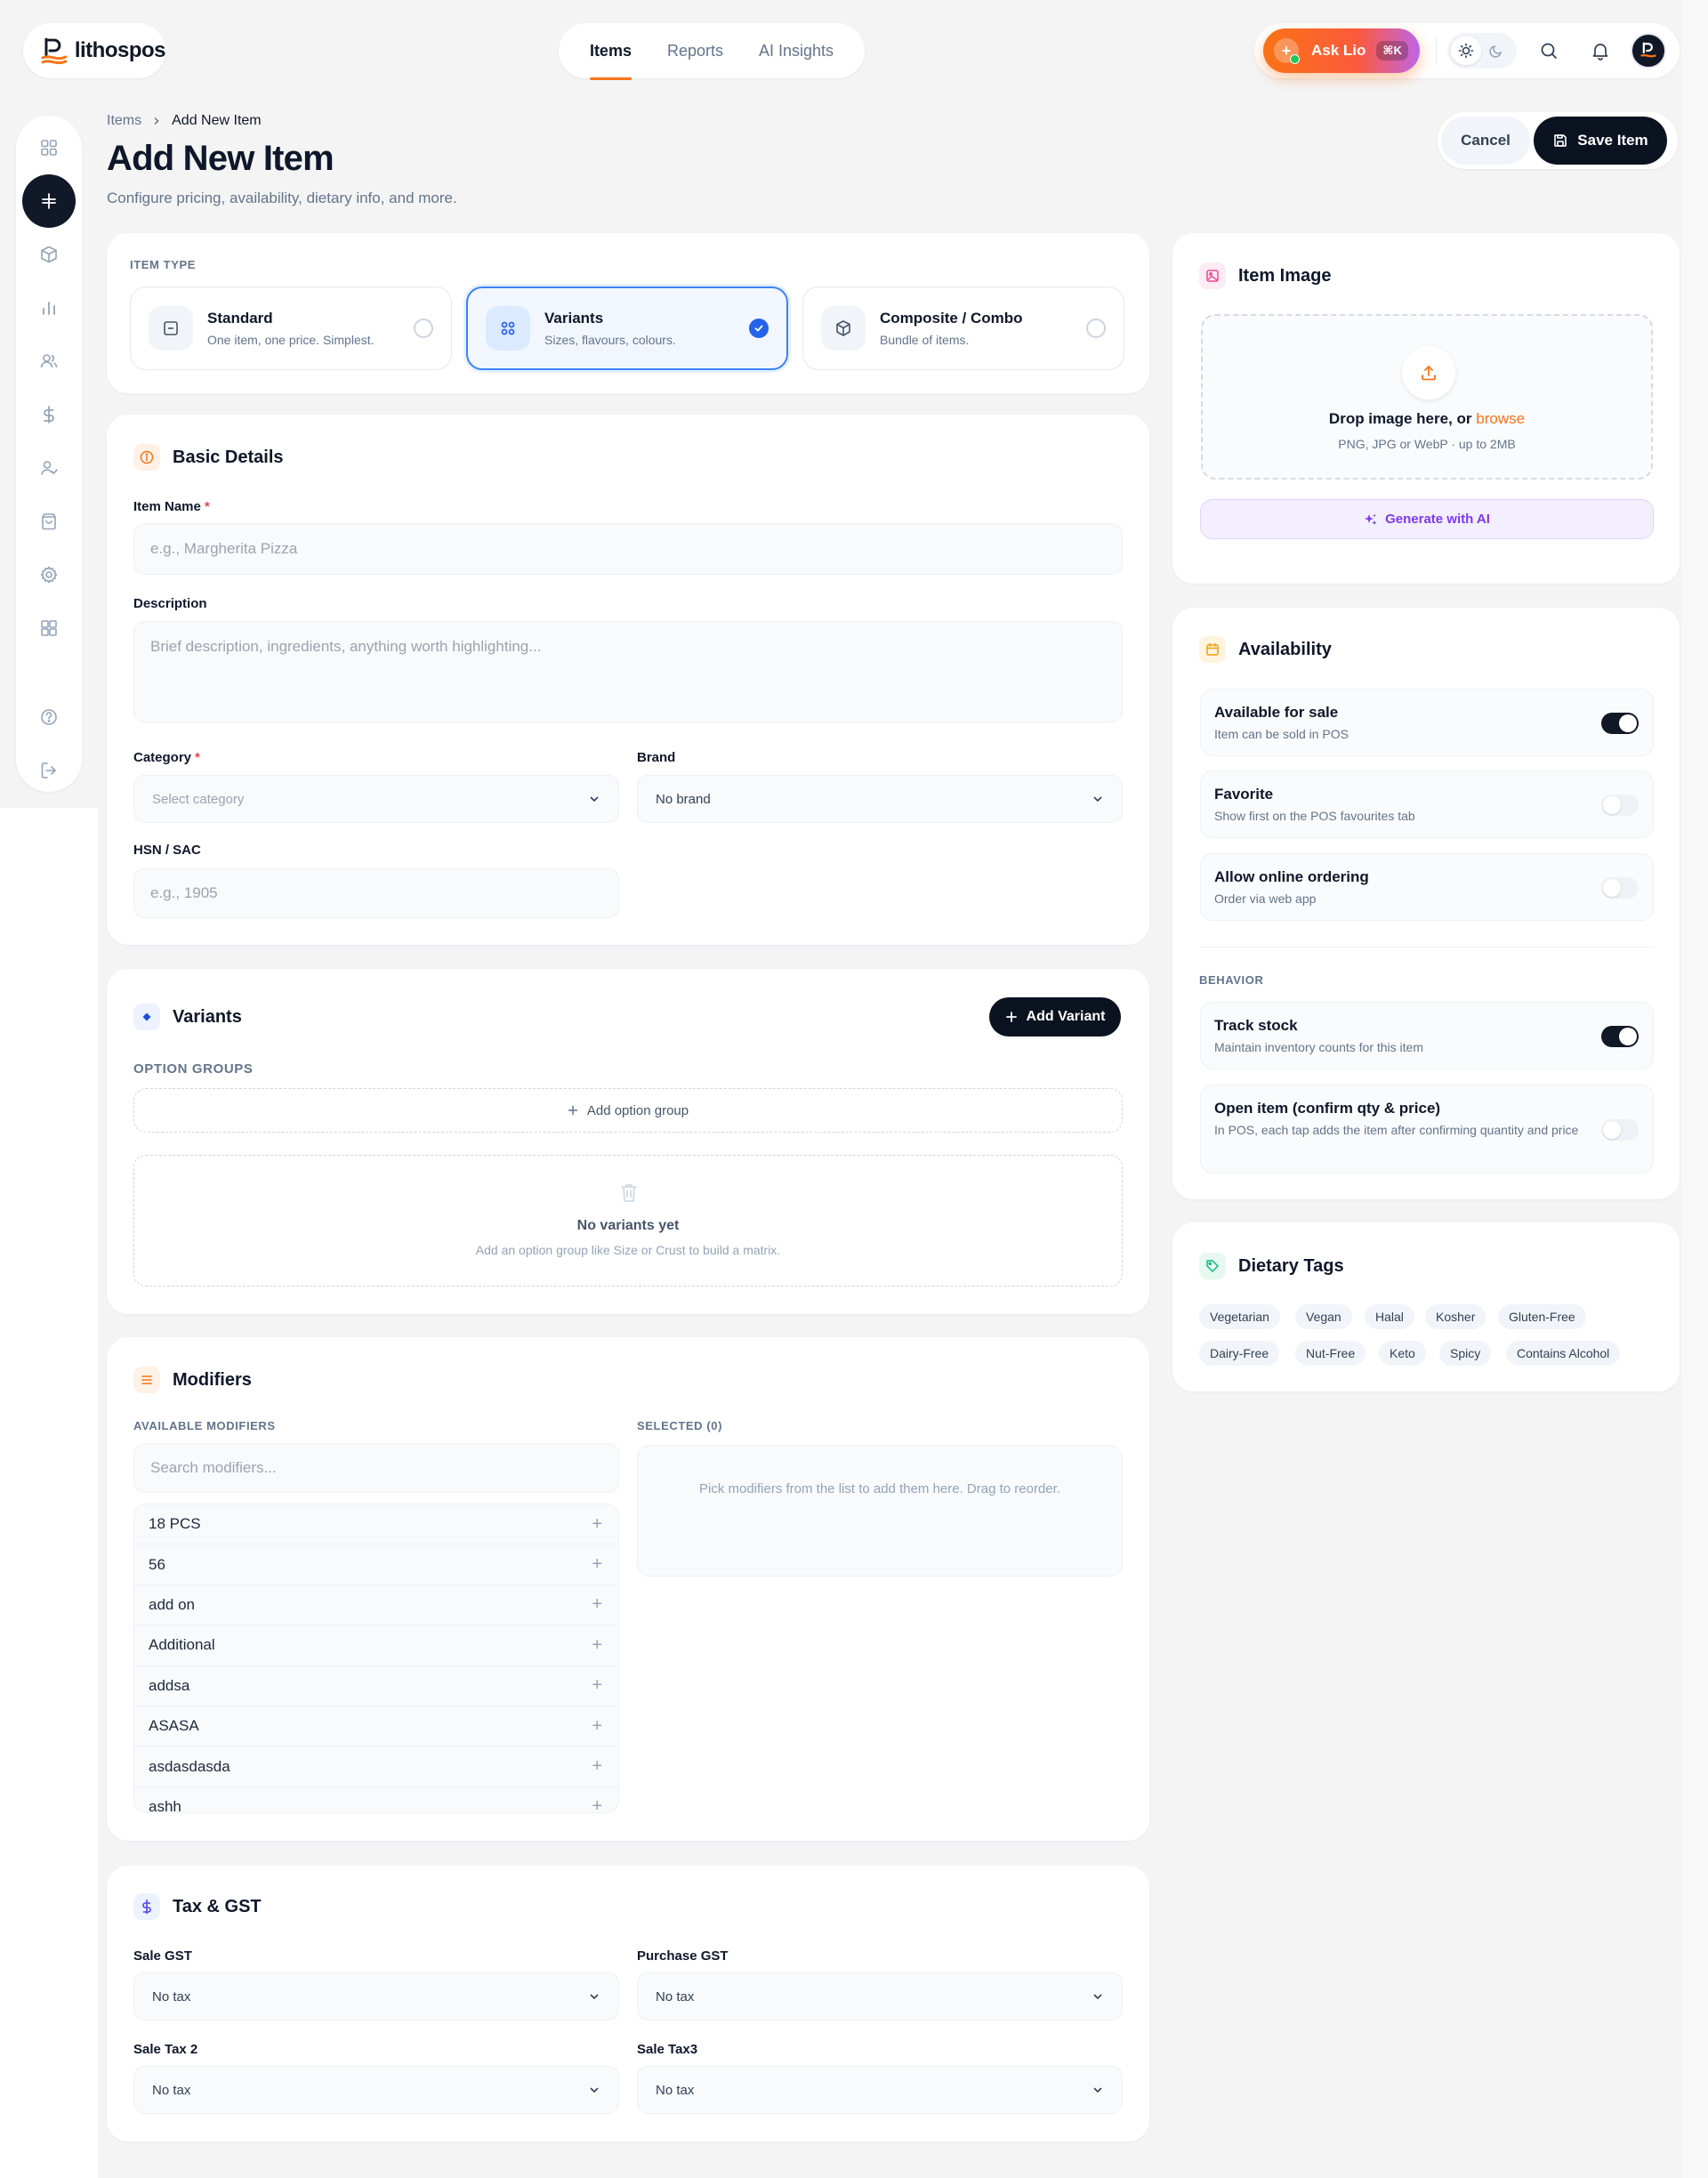  I want to click on tab-reports: Reports, so click(695, 51).